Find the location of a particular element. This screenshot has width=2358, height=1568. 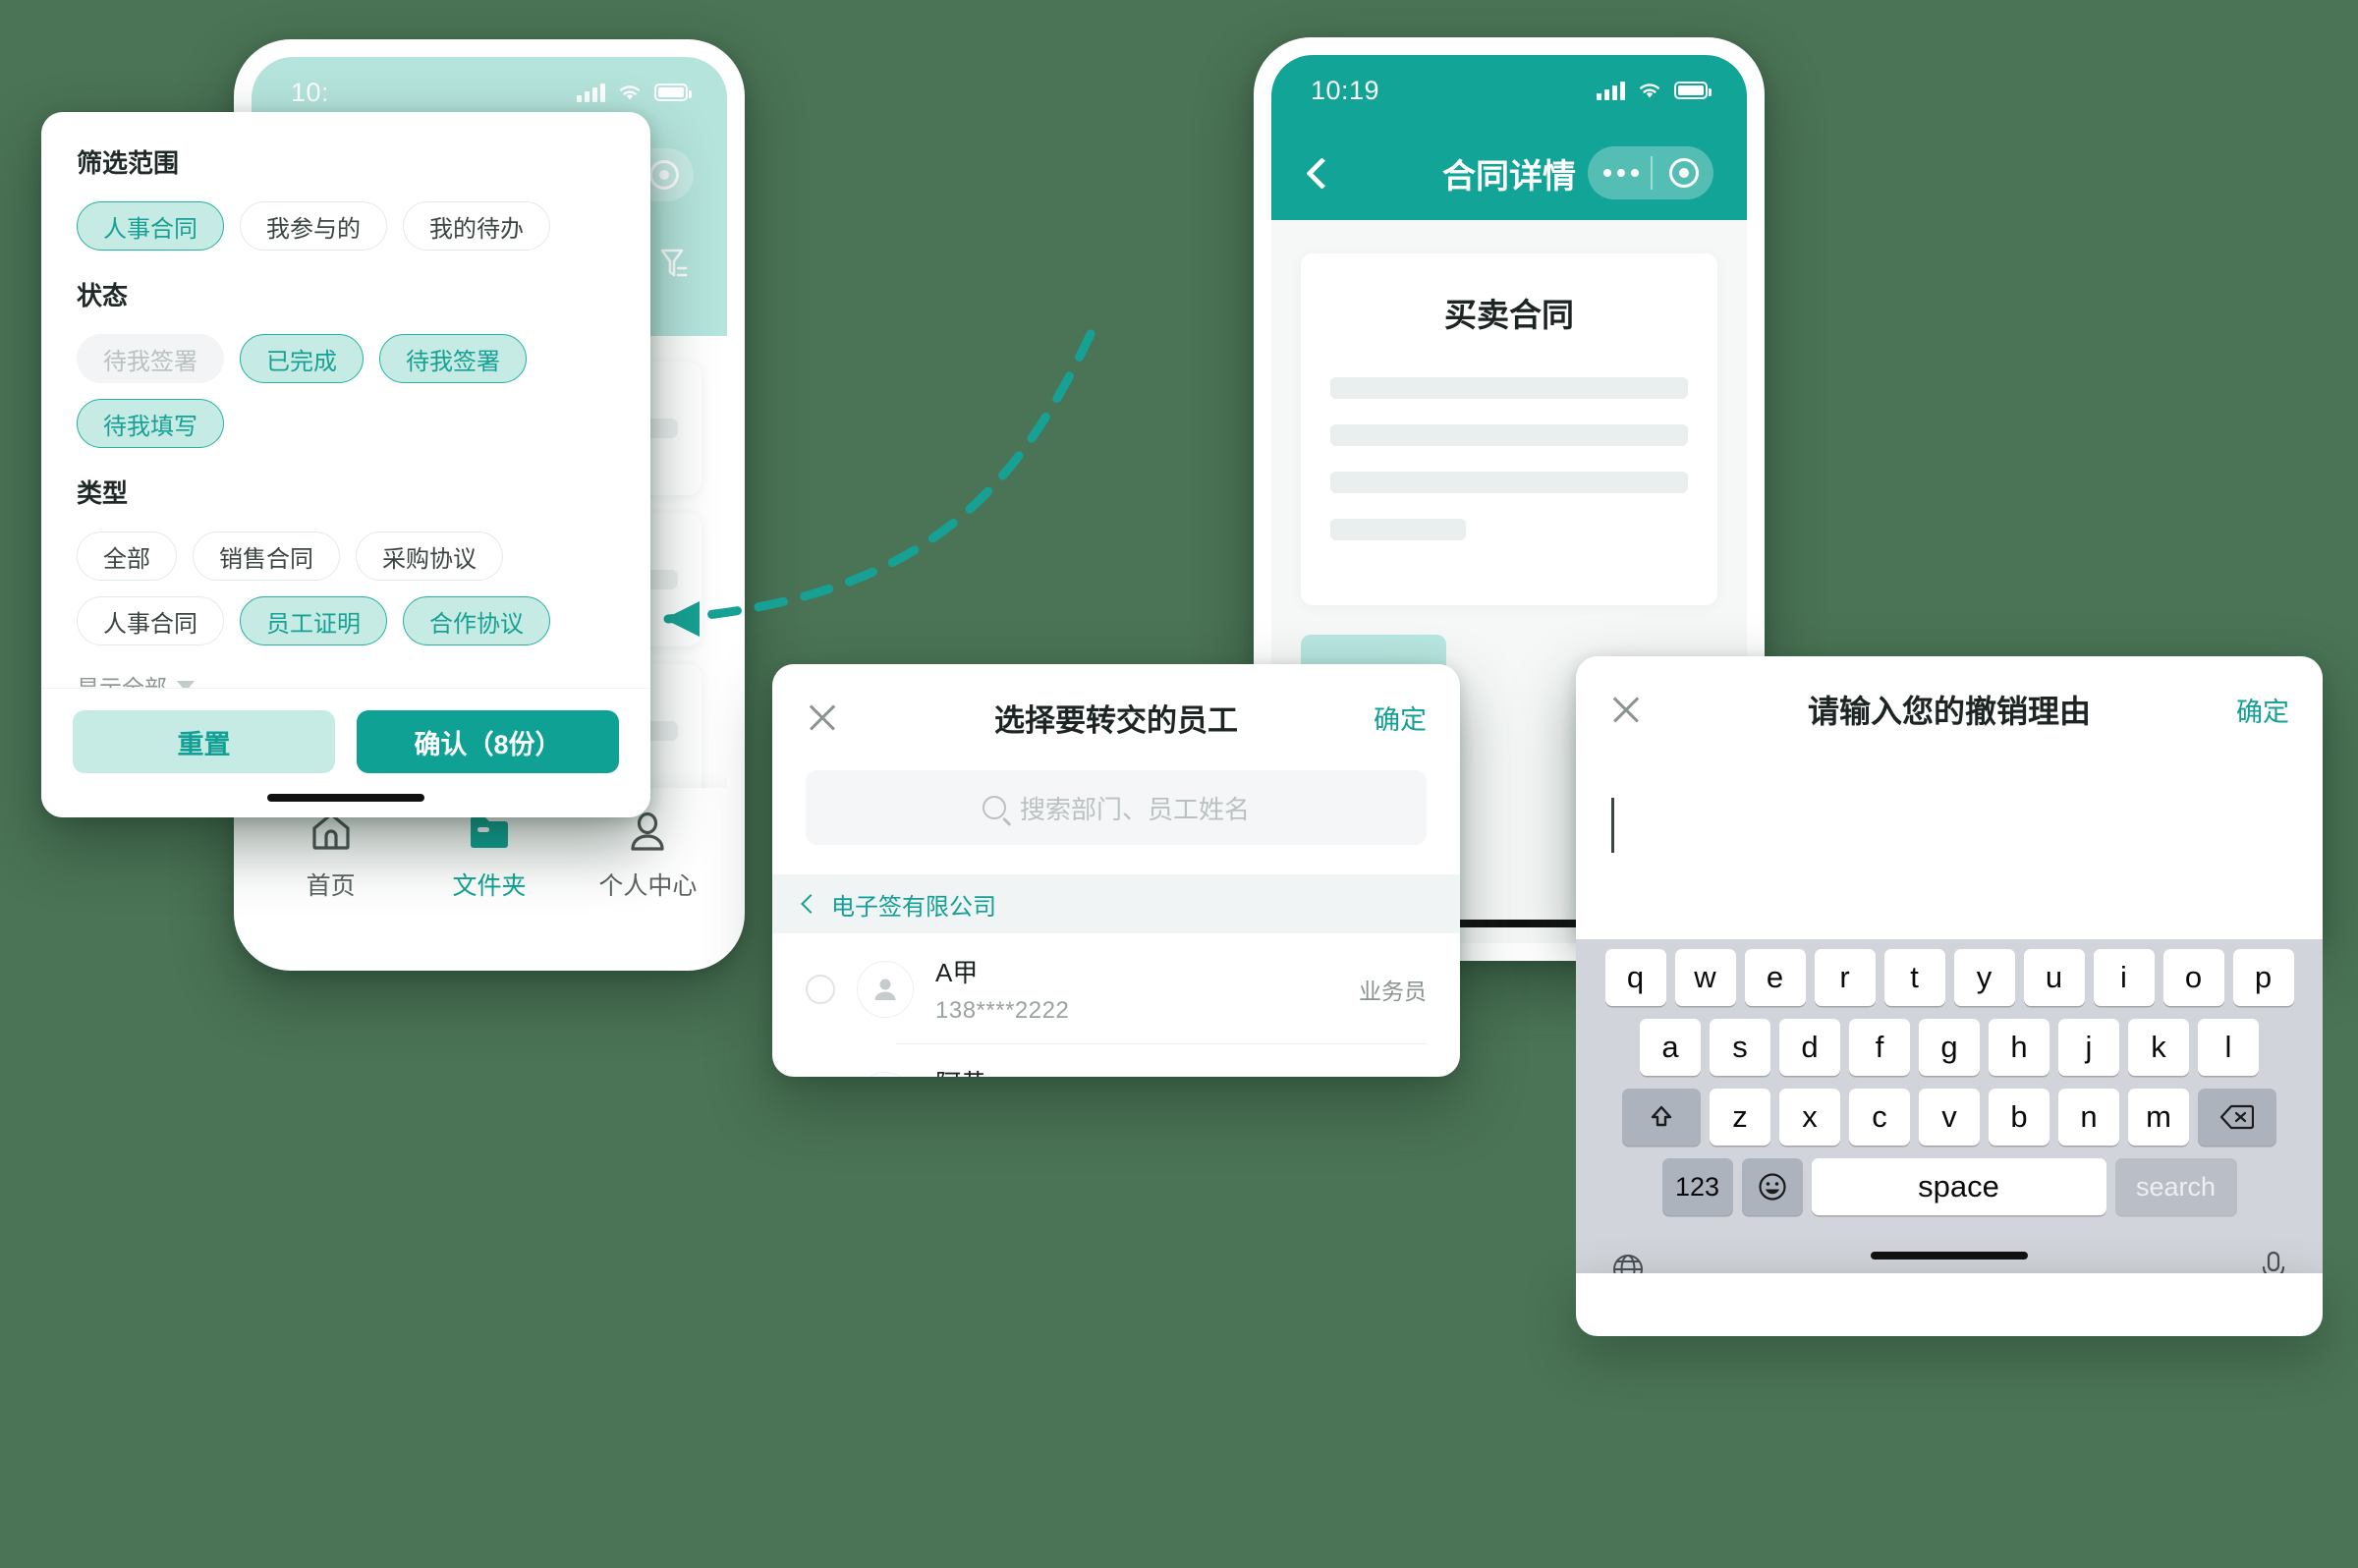

return-key: search is located at coordinates (2176, 1186).